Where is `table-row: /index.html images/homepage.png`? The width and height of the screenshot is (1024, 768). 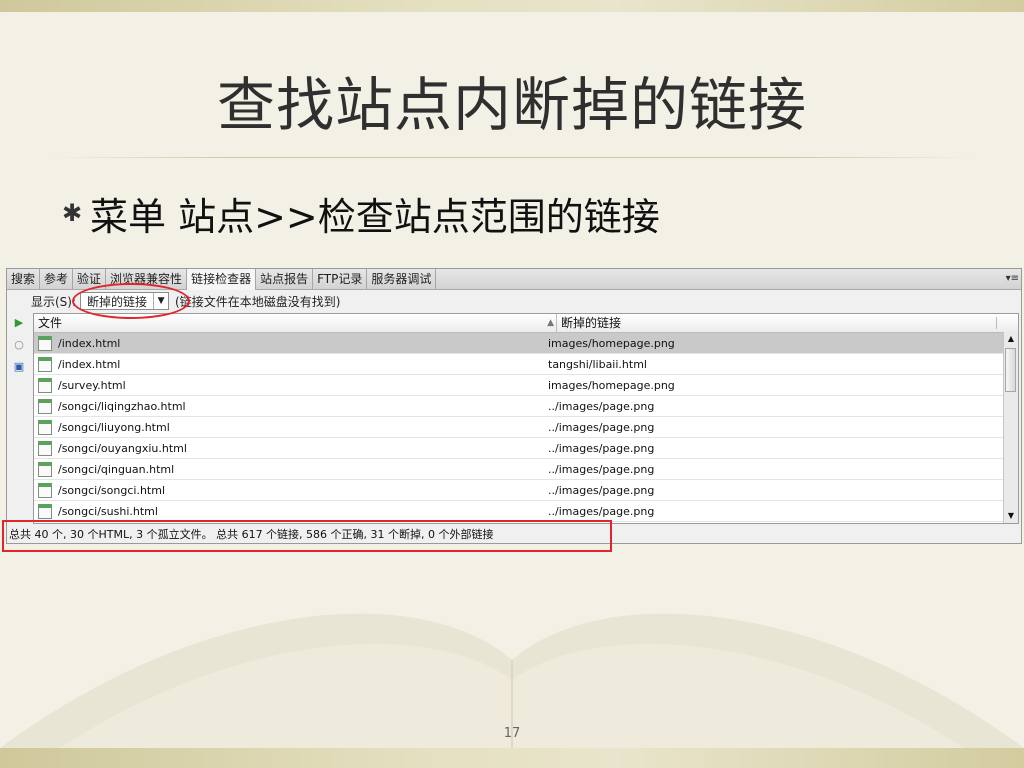 table-row: /index.html images/homepage.png is located at coordinates (526, 343).